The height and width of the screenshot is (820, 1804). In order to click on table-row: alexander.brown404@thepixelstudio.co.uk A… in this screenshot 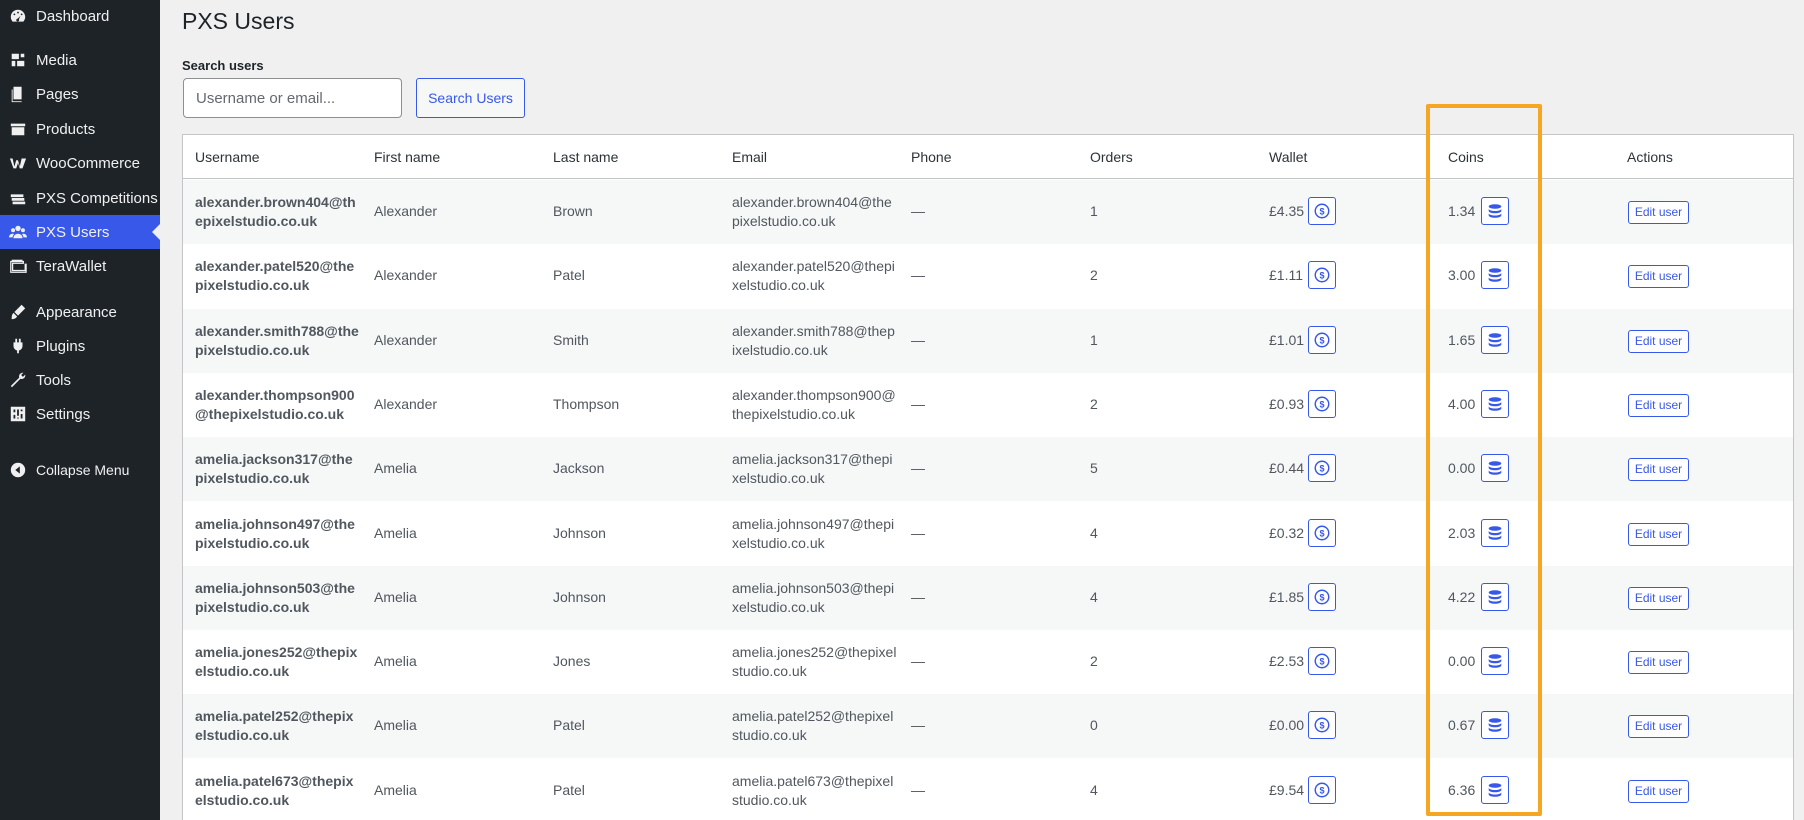, I will do `click(988, 212)`.